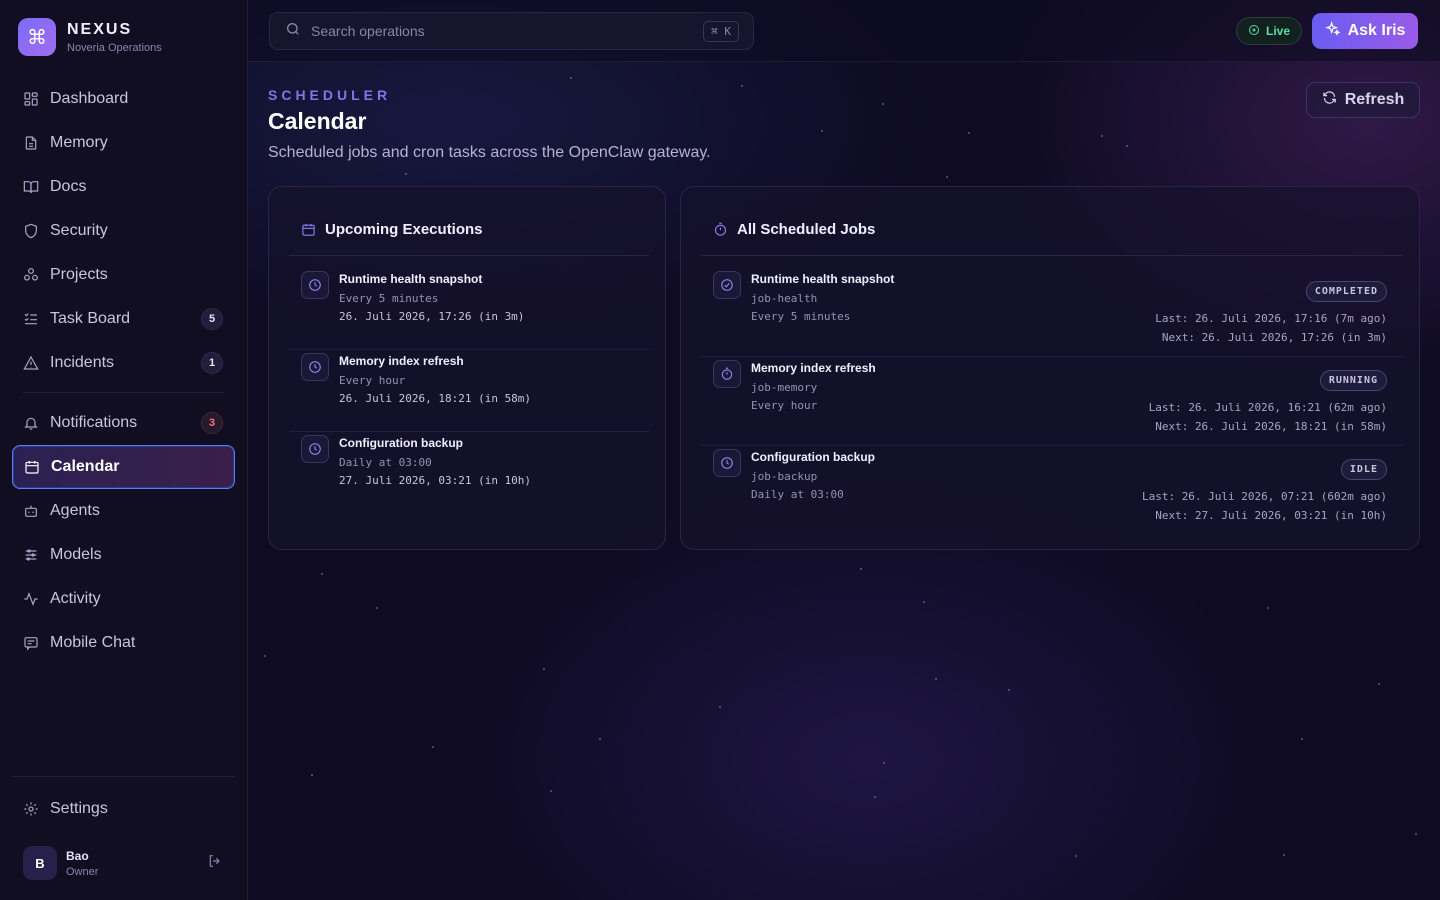  What do you see at coordinates (31, 363) in the screenshot?
I see `warning-icon` at bounding box center [31, 363].